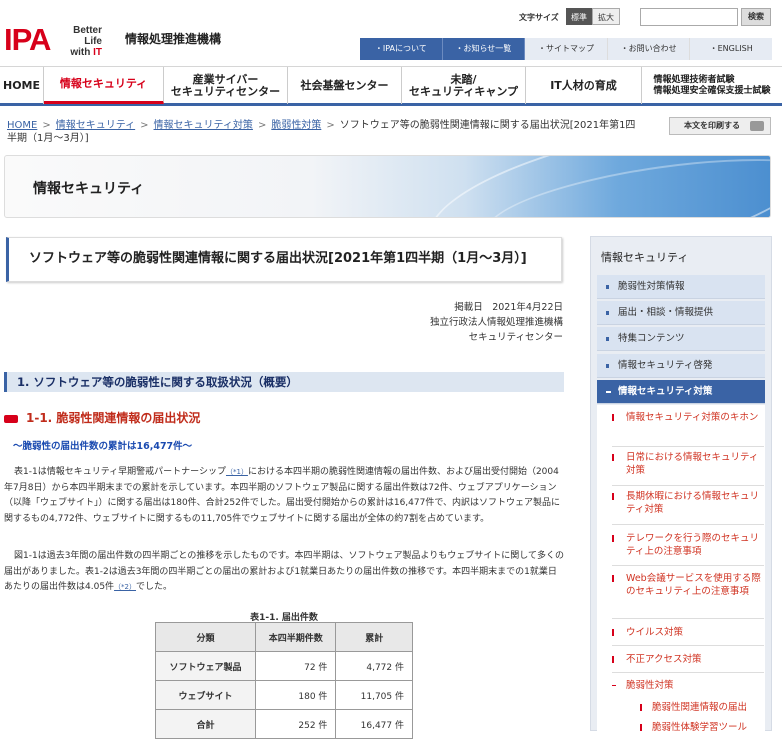  I want to click on sidebar-subsubitem-label: 脆弱性関連情報の届出, so click(700, 707).